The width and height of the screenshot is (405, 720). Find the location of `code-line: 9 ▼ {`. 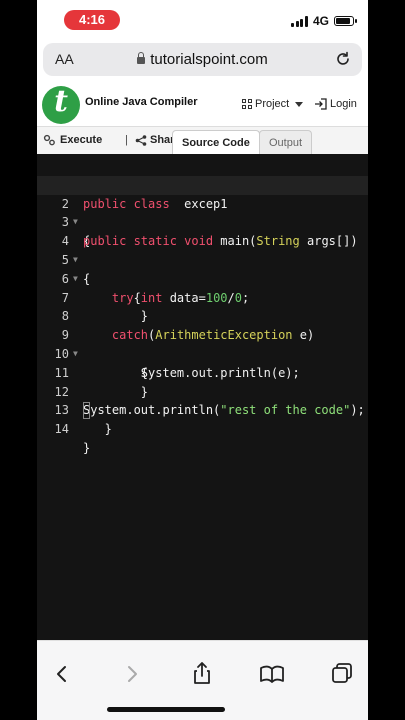

code-line: 9 ▼ { is located at coordinates (202, 343).